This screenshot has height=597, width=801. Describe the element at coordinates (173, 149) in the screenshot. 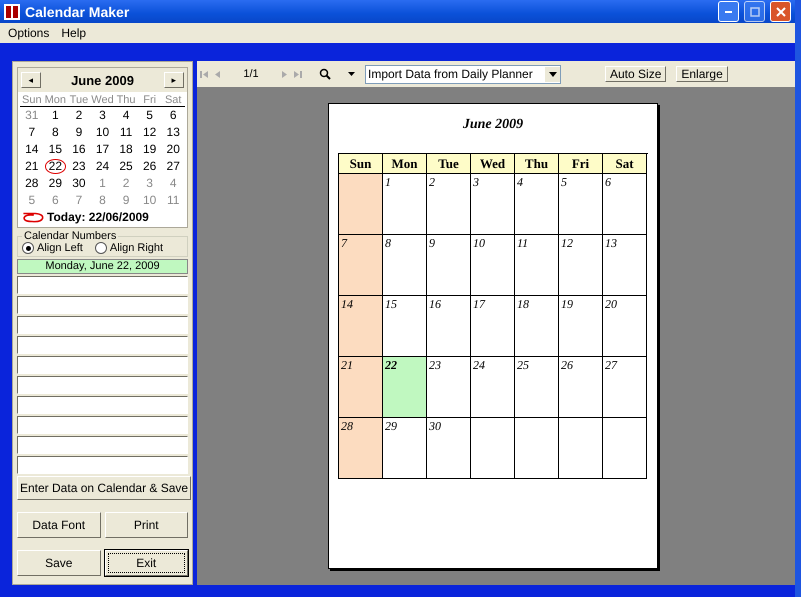

I see `calendar-day: 20` at that location.